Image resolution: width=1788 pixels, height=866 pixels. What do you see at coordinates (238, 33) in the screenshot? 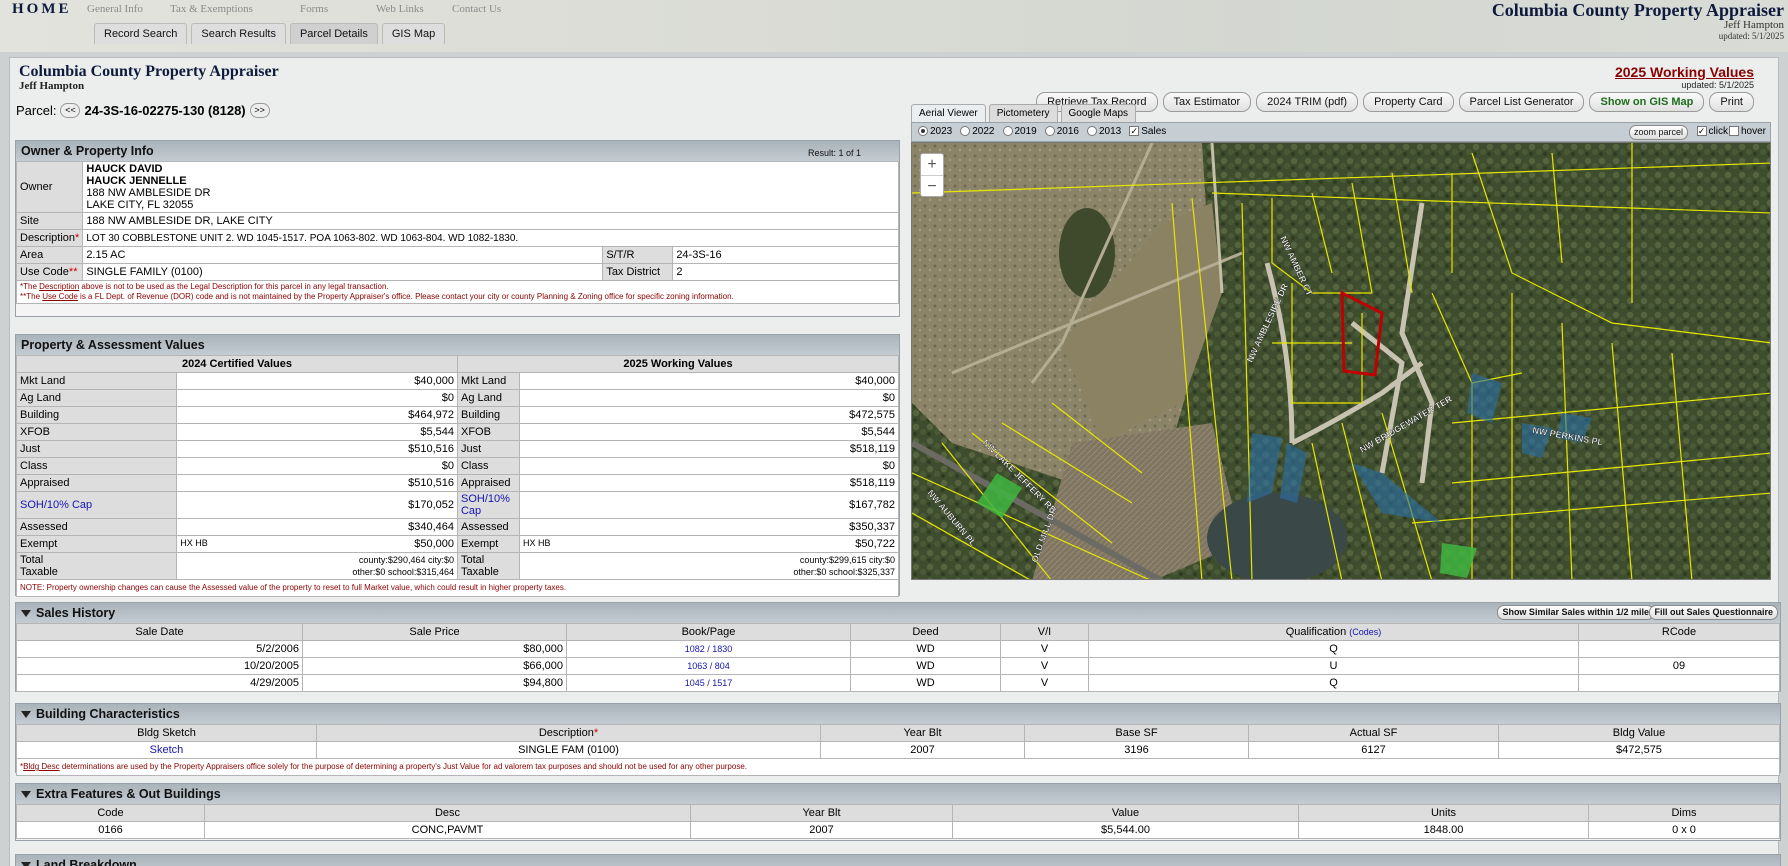
I see `tab-search-results: Search Results` at bounding box center [238, 33].